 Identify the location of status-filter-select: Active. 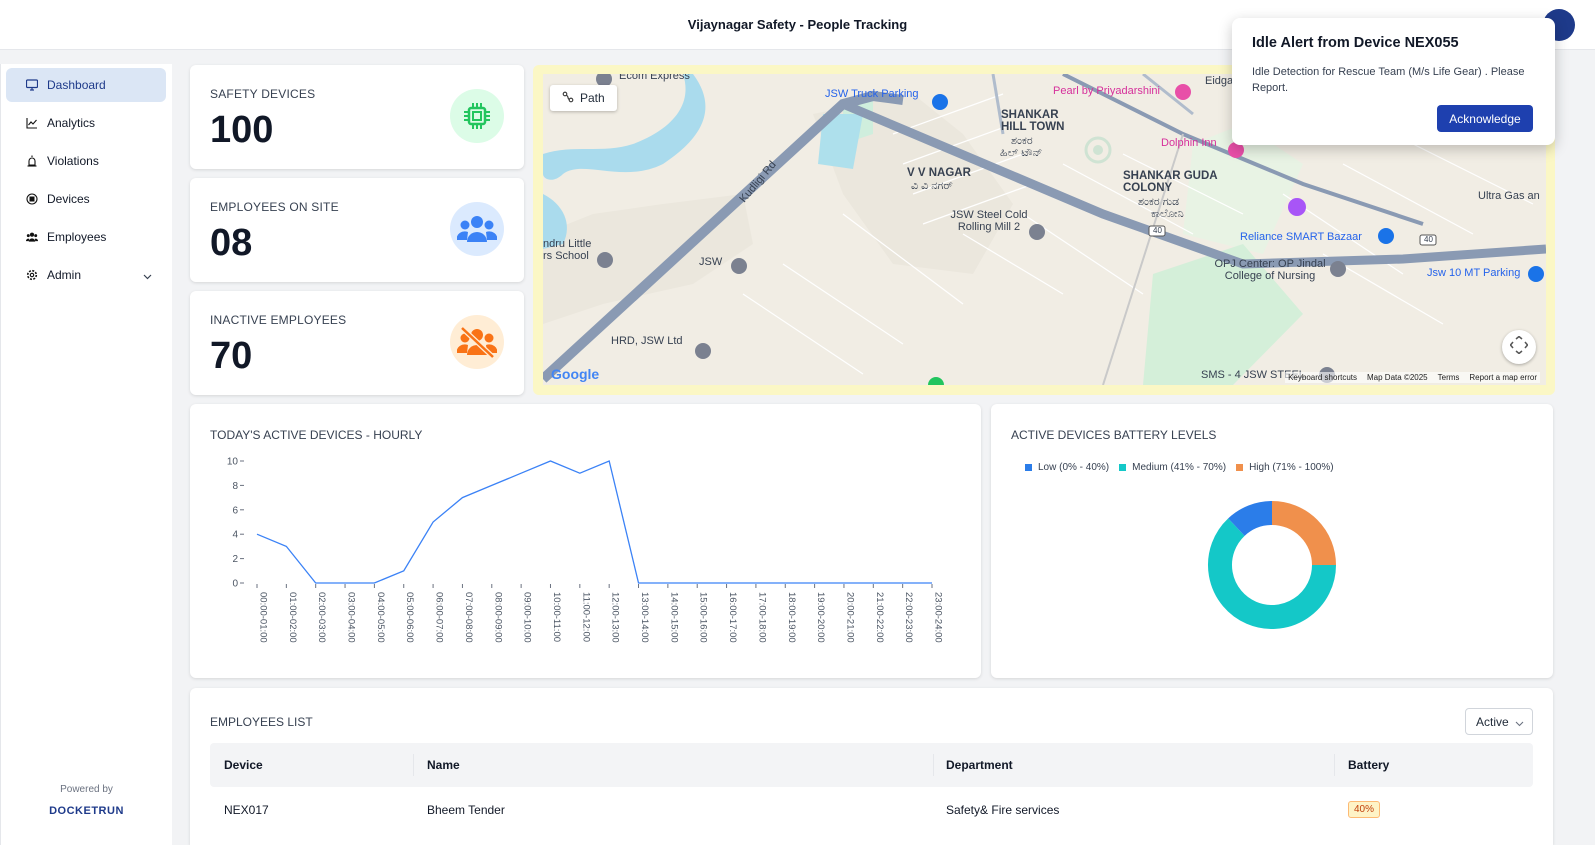
(1499, 721).